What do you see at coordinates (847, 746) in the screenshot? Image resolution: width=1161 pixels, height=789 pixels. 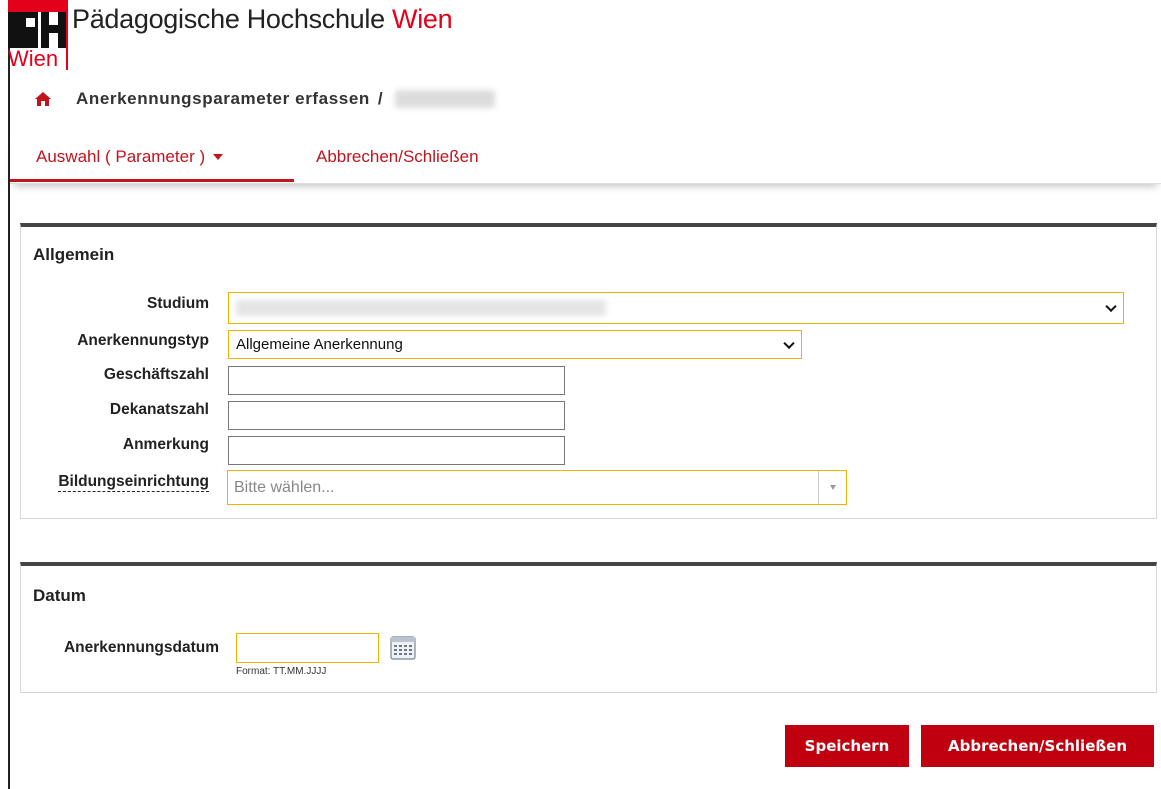 I see `save-button: Speichern` at bounding box center [847, 746].